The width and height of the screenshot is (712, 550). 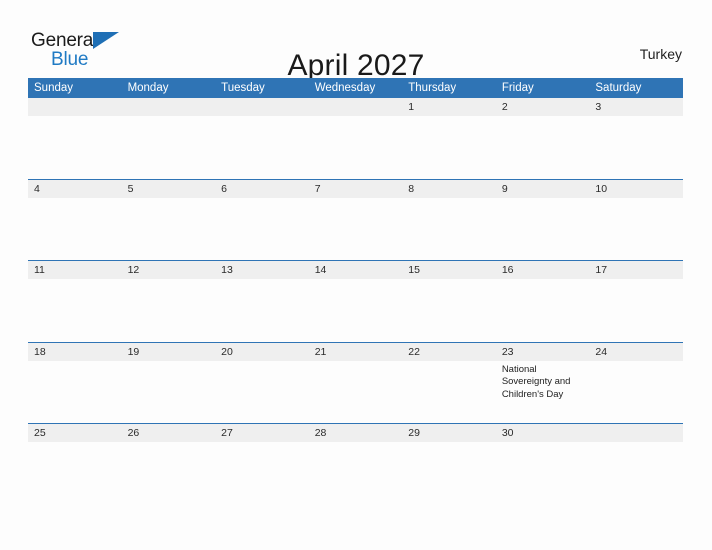 I want to click on day-number: 3, so click(x=636, y=107).